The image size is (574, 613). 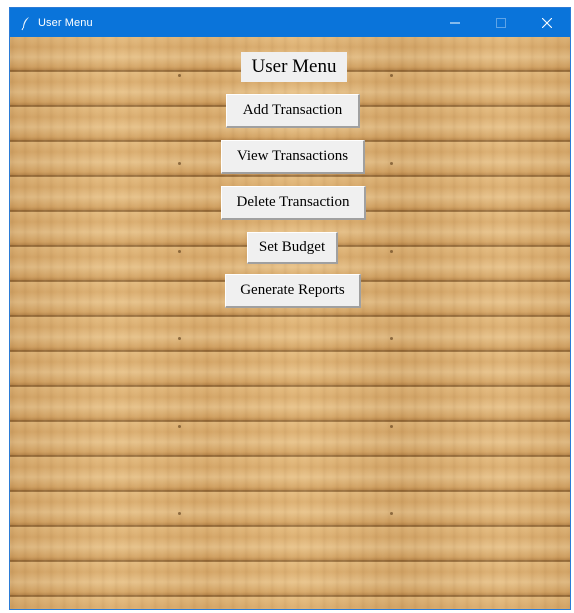 I want to click on view-transactions-button: View Transactions, so click(x=293, y=157).